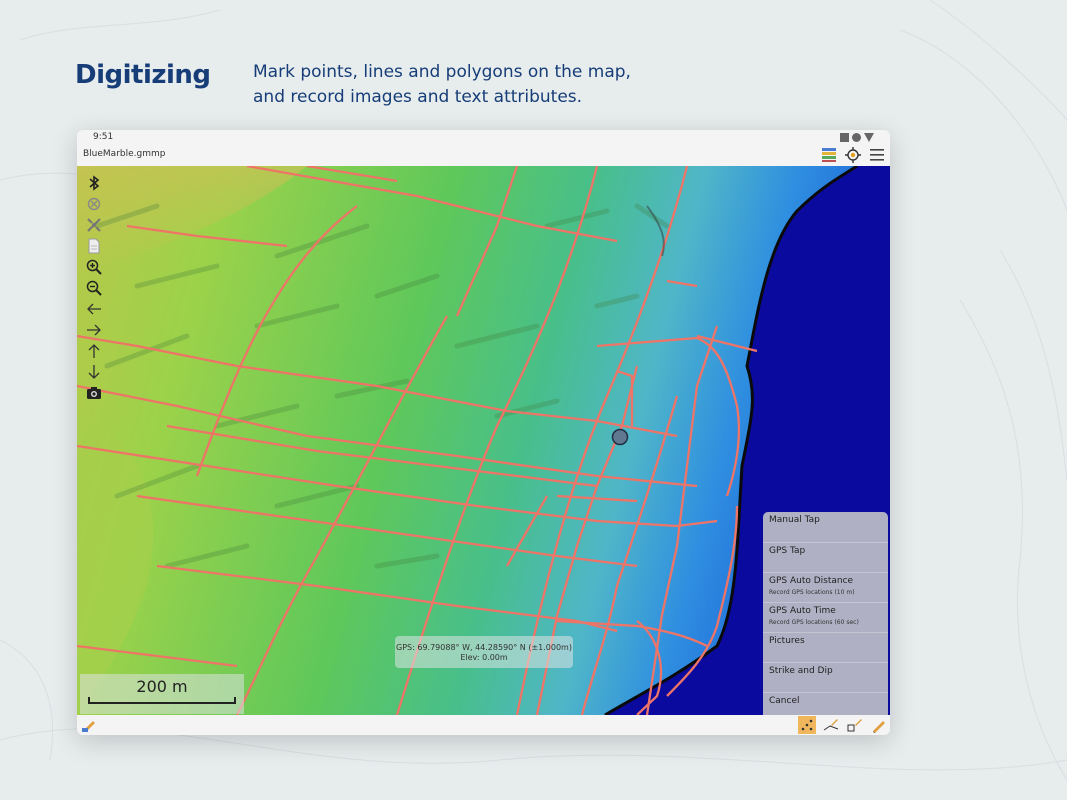 The image size is (1067, 800). Describe the element at coordinates (814, 622) in the screenshot. I see `menu-item-subtitle: Record GPS locations (60 sec)` at that location.